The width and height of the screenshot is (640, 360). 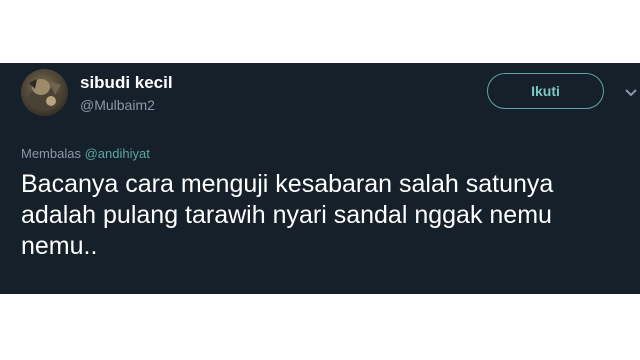 I want to click on reply-mention-link: @andihiyat, so click(x=117, y=153).